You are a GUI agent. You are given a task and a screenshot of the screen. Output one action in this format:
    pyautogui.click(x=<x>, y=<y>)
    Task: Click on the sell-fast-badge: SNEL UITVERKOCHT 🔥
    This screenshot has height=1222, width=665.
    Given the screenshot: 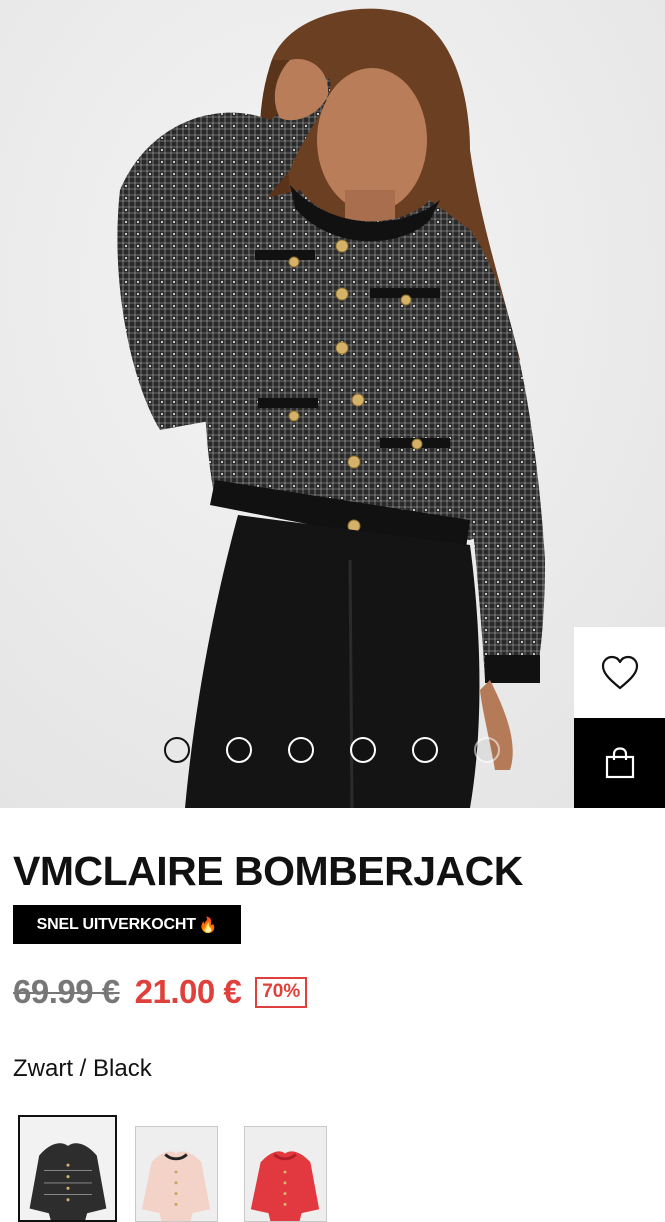 What is the action you would take?
    pyautogui.click(x=127, y=924)
    